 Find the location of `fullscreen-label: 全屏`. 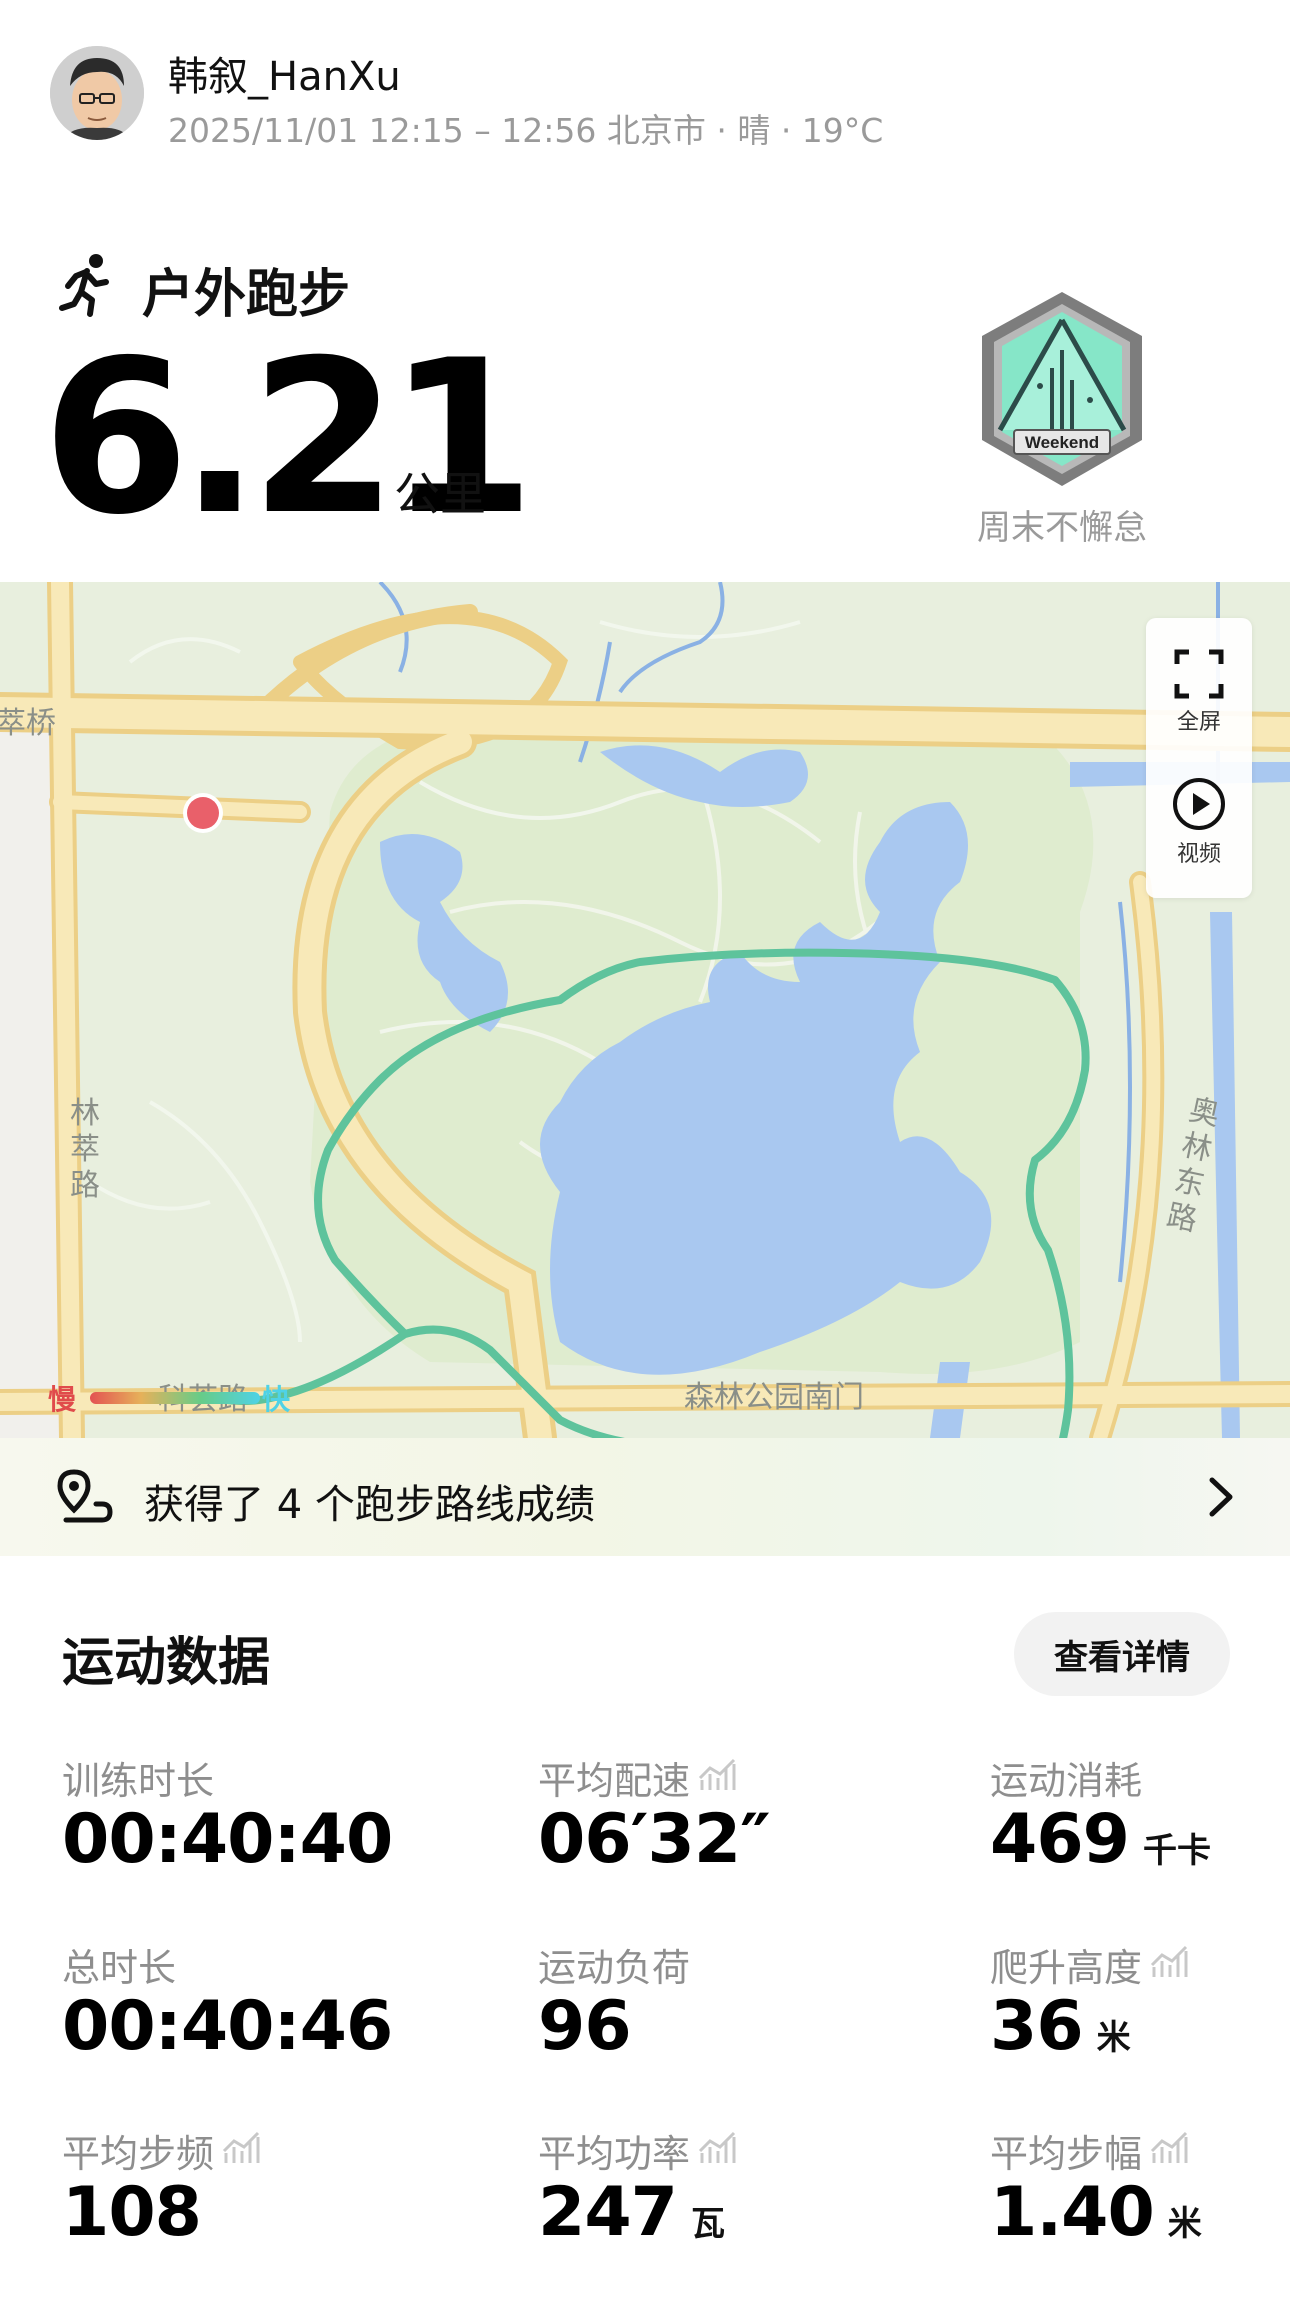

fullscreen-label: 全屏 is located at coordinates (1198, 722).